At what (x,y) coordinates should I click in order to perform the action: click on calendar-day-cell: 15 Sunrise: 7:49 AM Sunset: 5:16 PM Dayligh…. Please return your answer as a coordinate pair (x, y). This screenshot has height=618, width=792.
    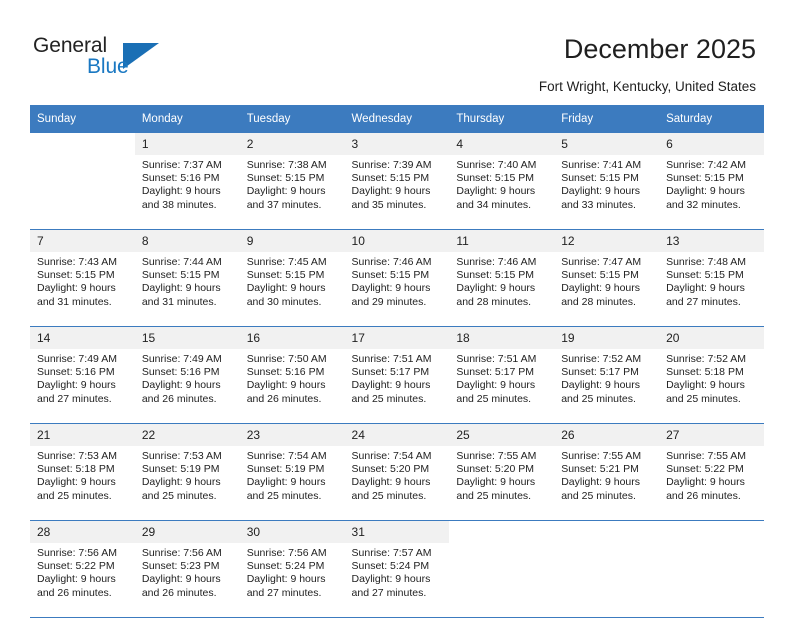
    Looking at the image, I should click on (187, 375).